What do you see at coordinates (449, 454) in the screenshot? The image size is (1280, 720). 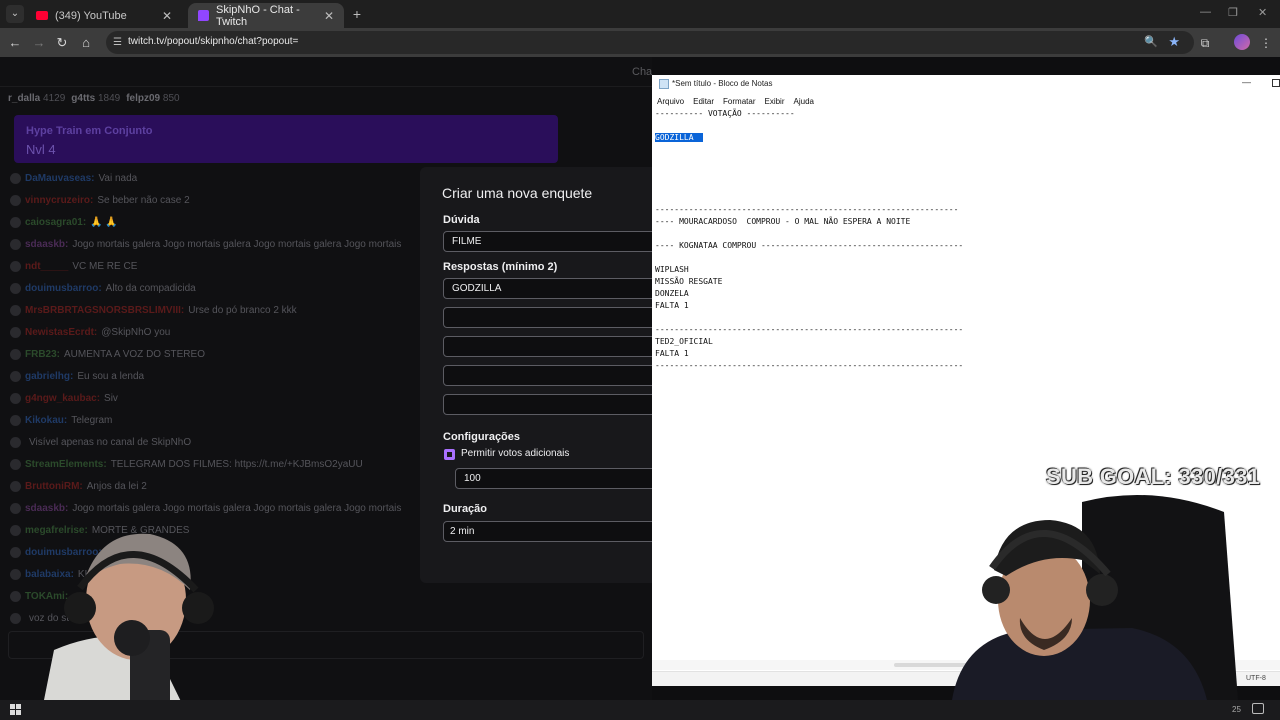 I see `extra-votes-checkbox` at bounding box center [449, 454].